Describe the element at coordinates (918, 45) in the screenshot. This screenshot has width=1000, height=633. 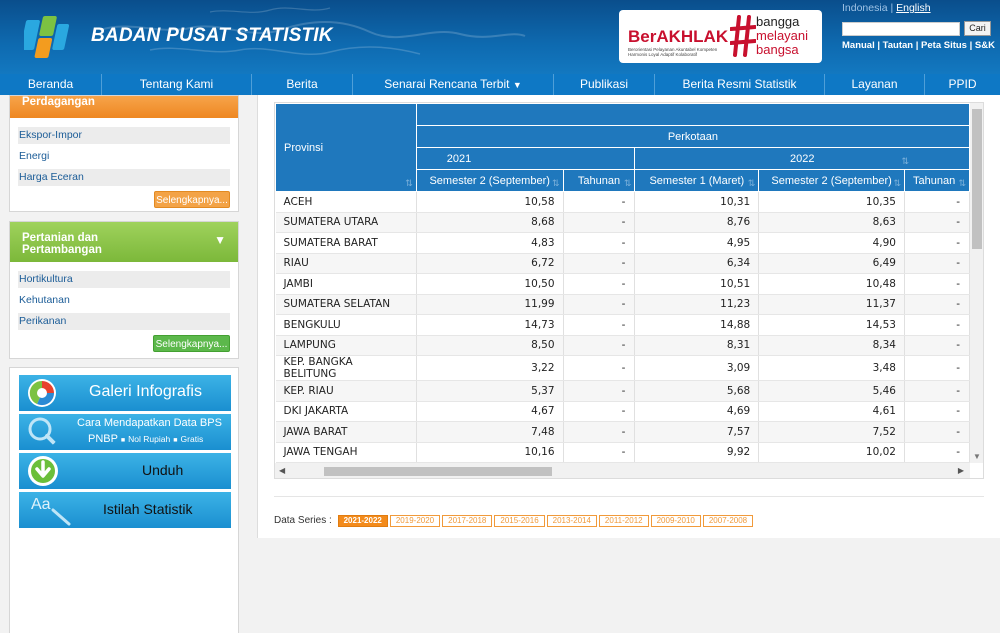
I see `top-links: Manual | Tautan | Peta Situs | S&K` at that location.